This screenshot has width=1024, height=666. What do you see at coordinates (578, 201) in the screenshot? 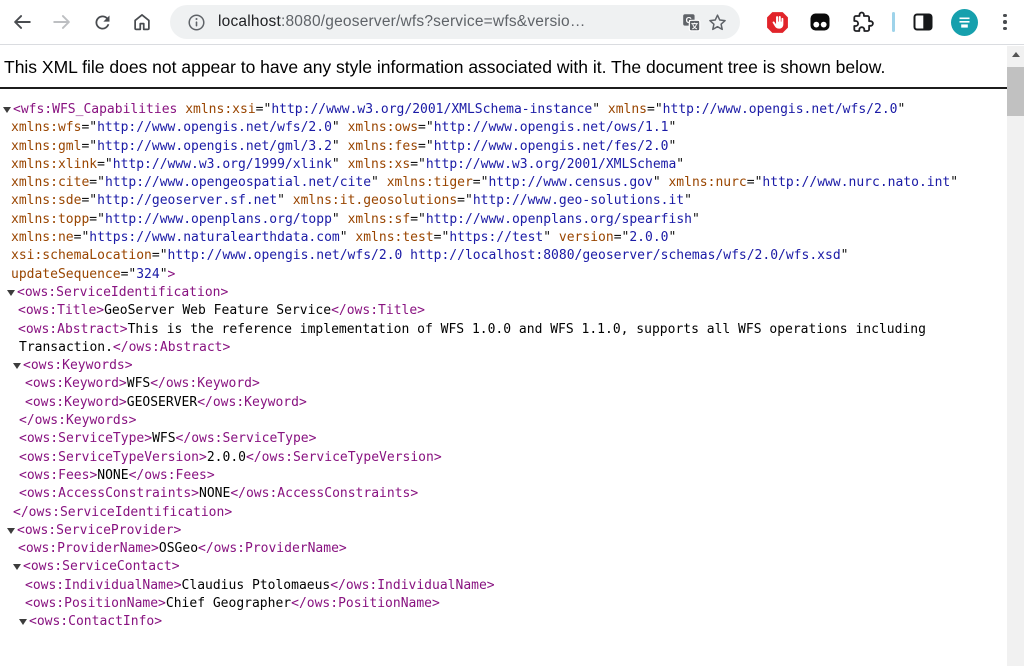
I see `xml-segment-v: http://www.geo-solutions.it` at bounding box center [578, 201].